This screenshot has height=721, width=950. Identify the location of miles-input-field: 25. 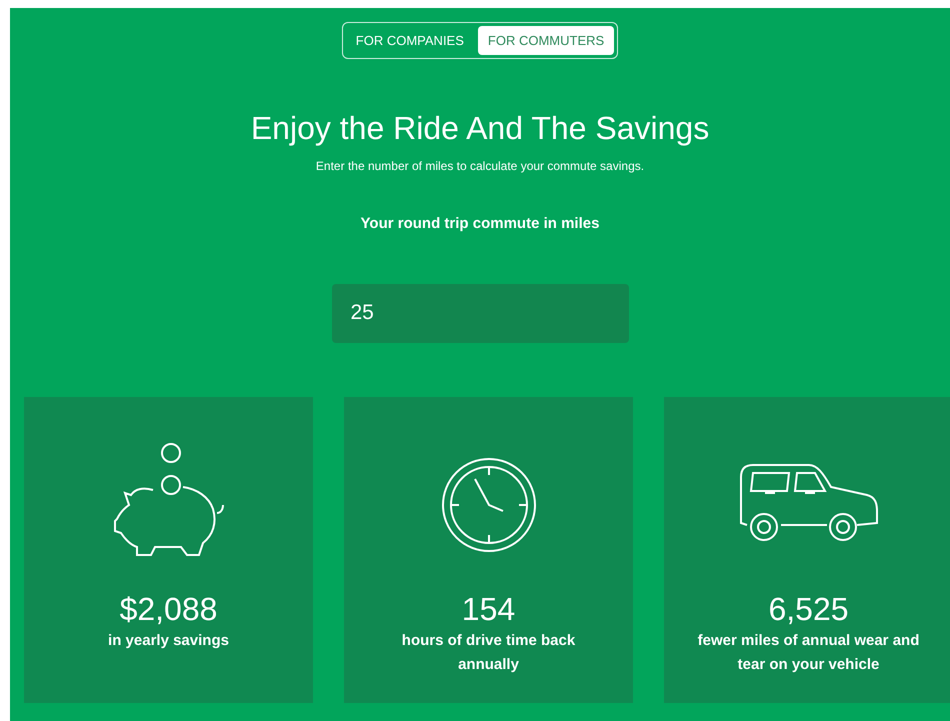
(480, 313).